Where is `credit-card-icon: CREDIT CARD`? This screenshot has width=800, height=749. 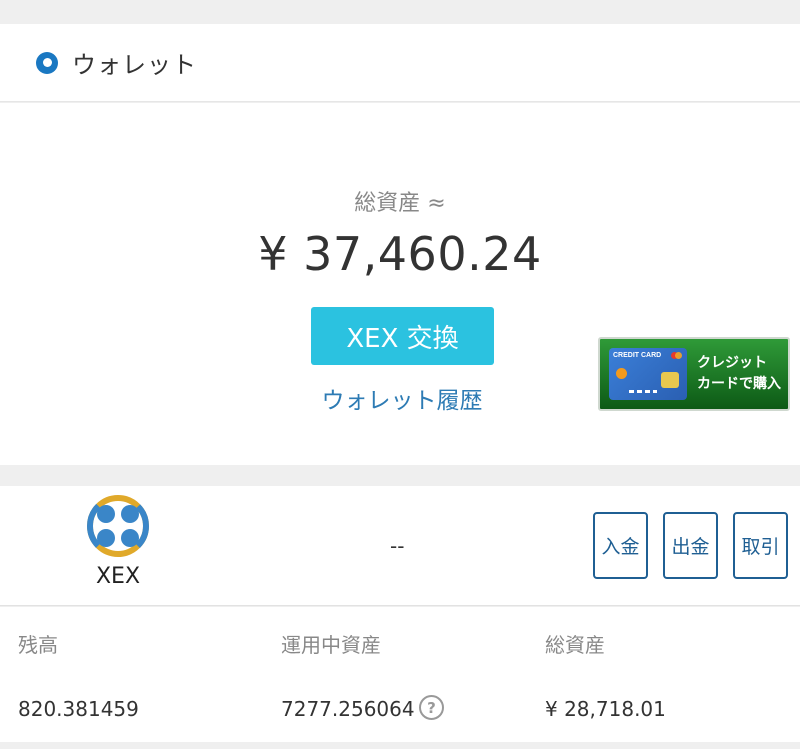
credit-card-icon: CREDIT CARD is located at coordinates (648, 374).